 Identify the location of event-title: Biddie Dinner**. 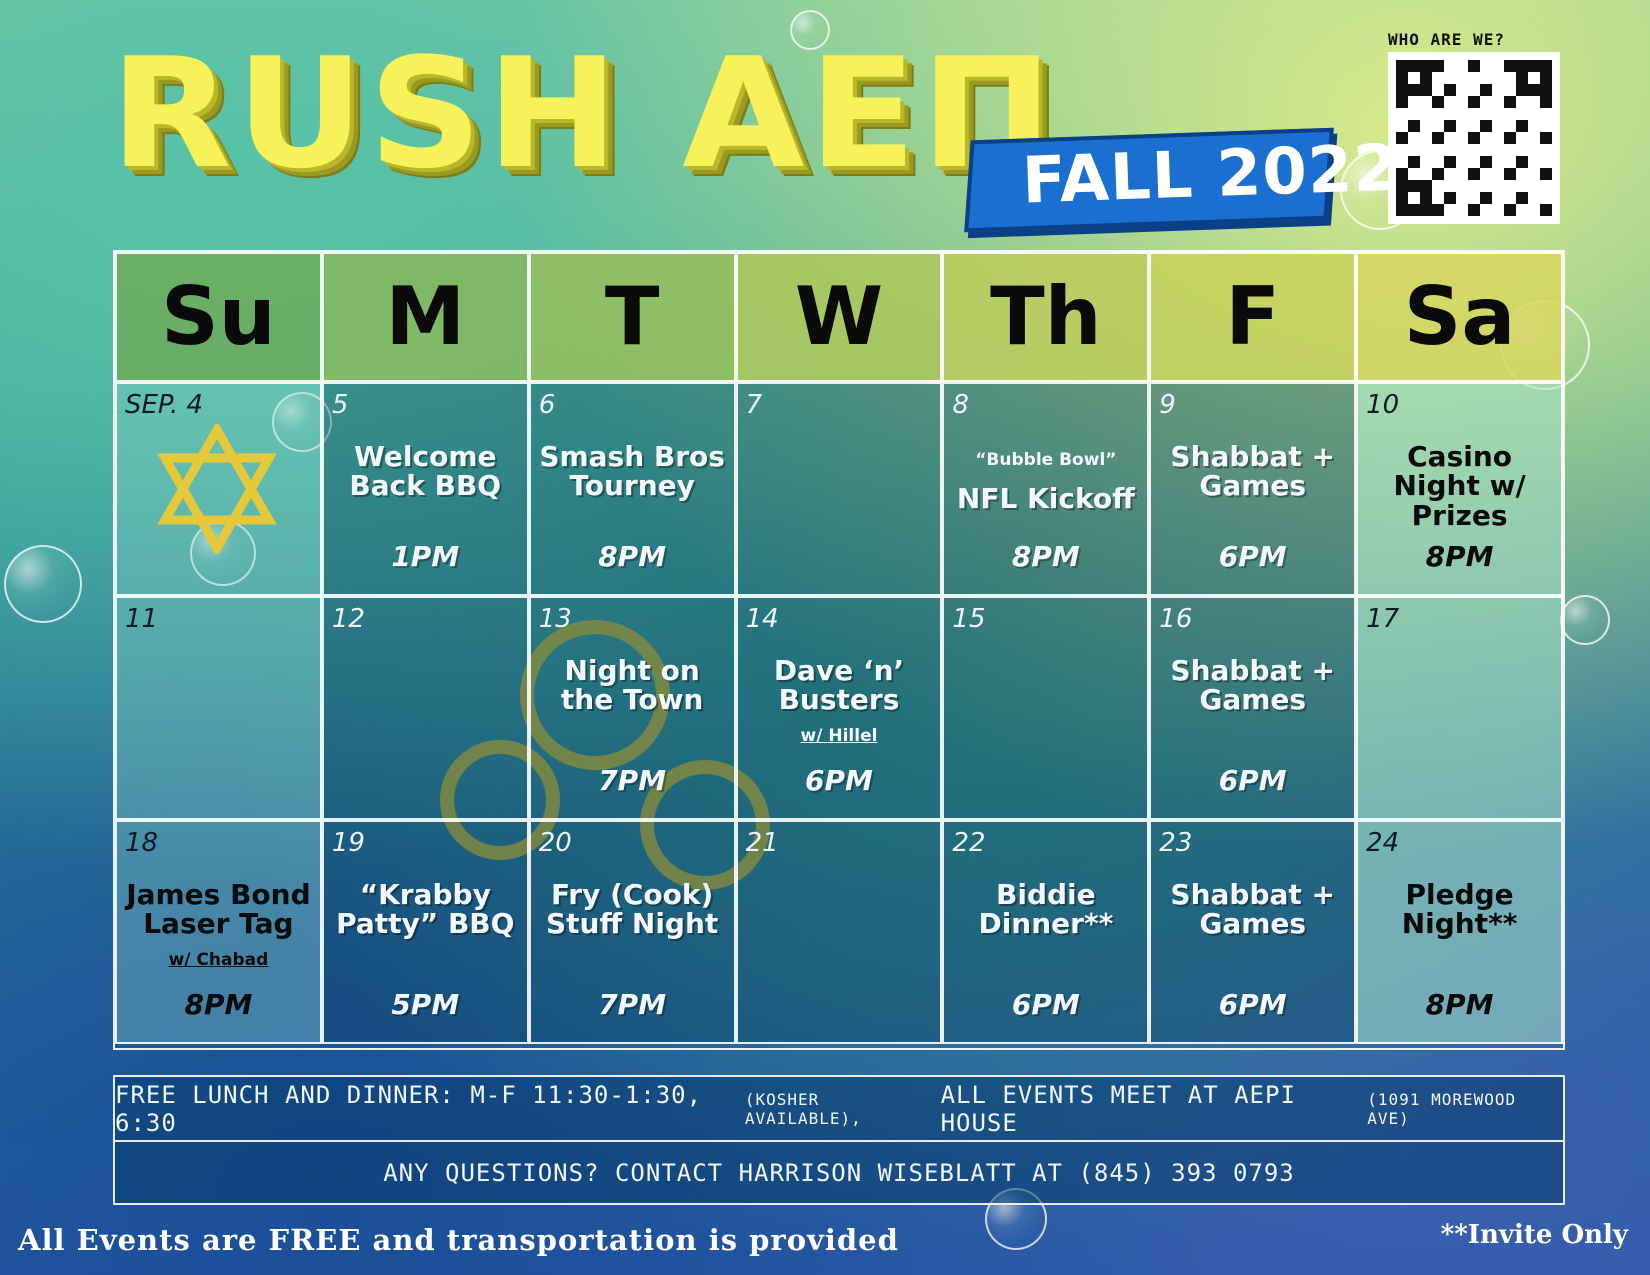
(1046, 909).